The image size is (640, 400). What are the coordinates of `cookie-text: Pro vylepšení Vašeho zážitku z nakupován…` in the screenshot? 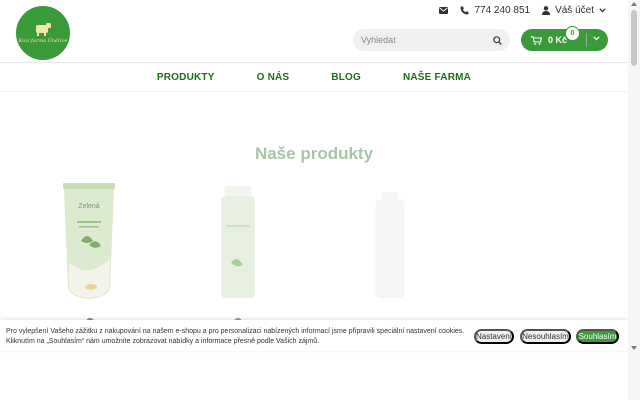 It's located at (235, 336).